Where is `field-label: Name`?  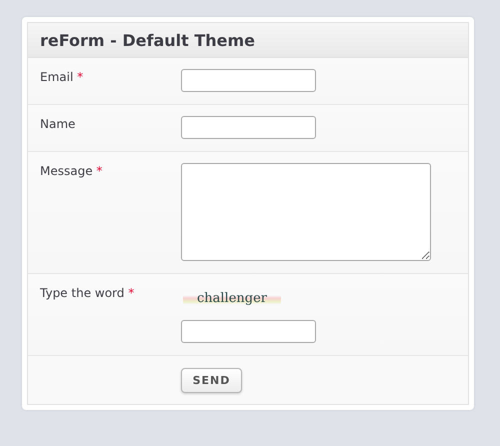 field-label: Name is located at coordinates (58, 124).